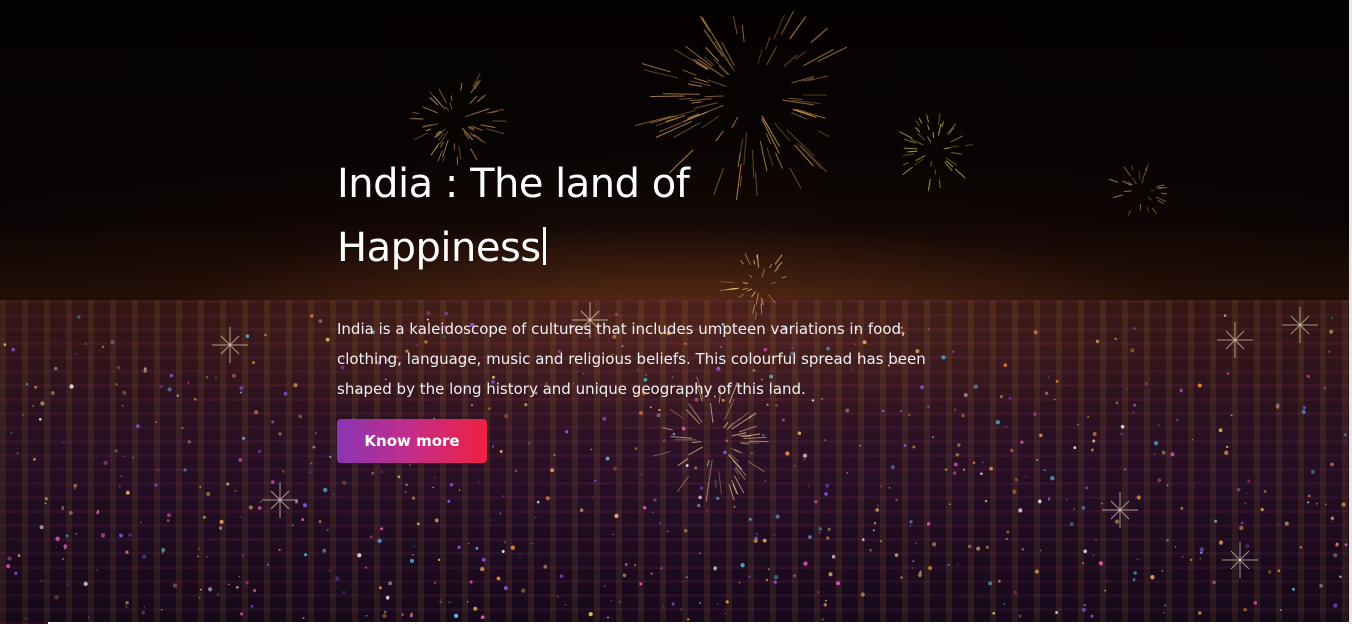  What do you see at coordinates (513, 184) in the screenshot?
I see `hero-title-line1: India : The land of` at bounding box center [513, 184].